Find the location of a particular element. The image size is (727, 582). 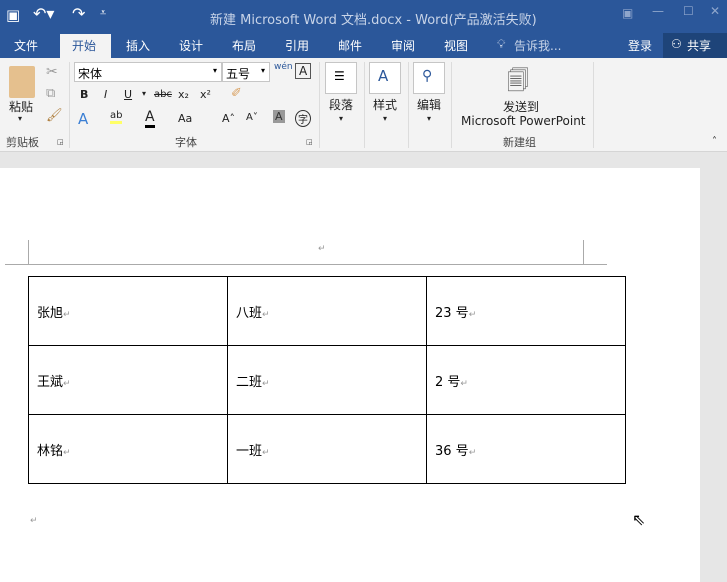

copy-icon: ⧉ is located at coordinates (50, 93).